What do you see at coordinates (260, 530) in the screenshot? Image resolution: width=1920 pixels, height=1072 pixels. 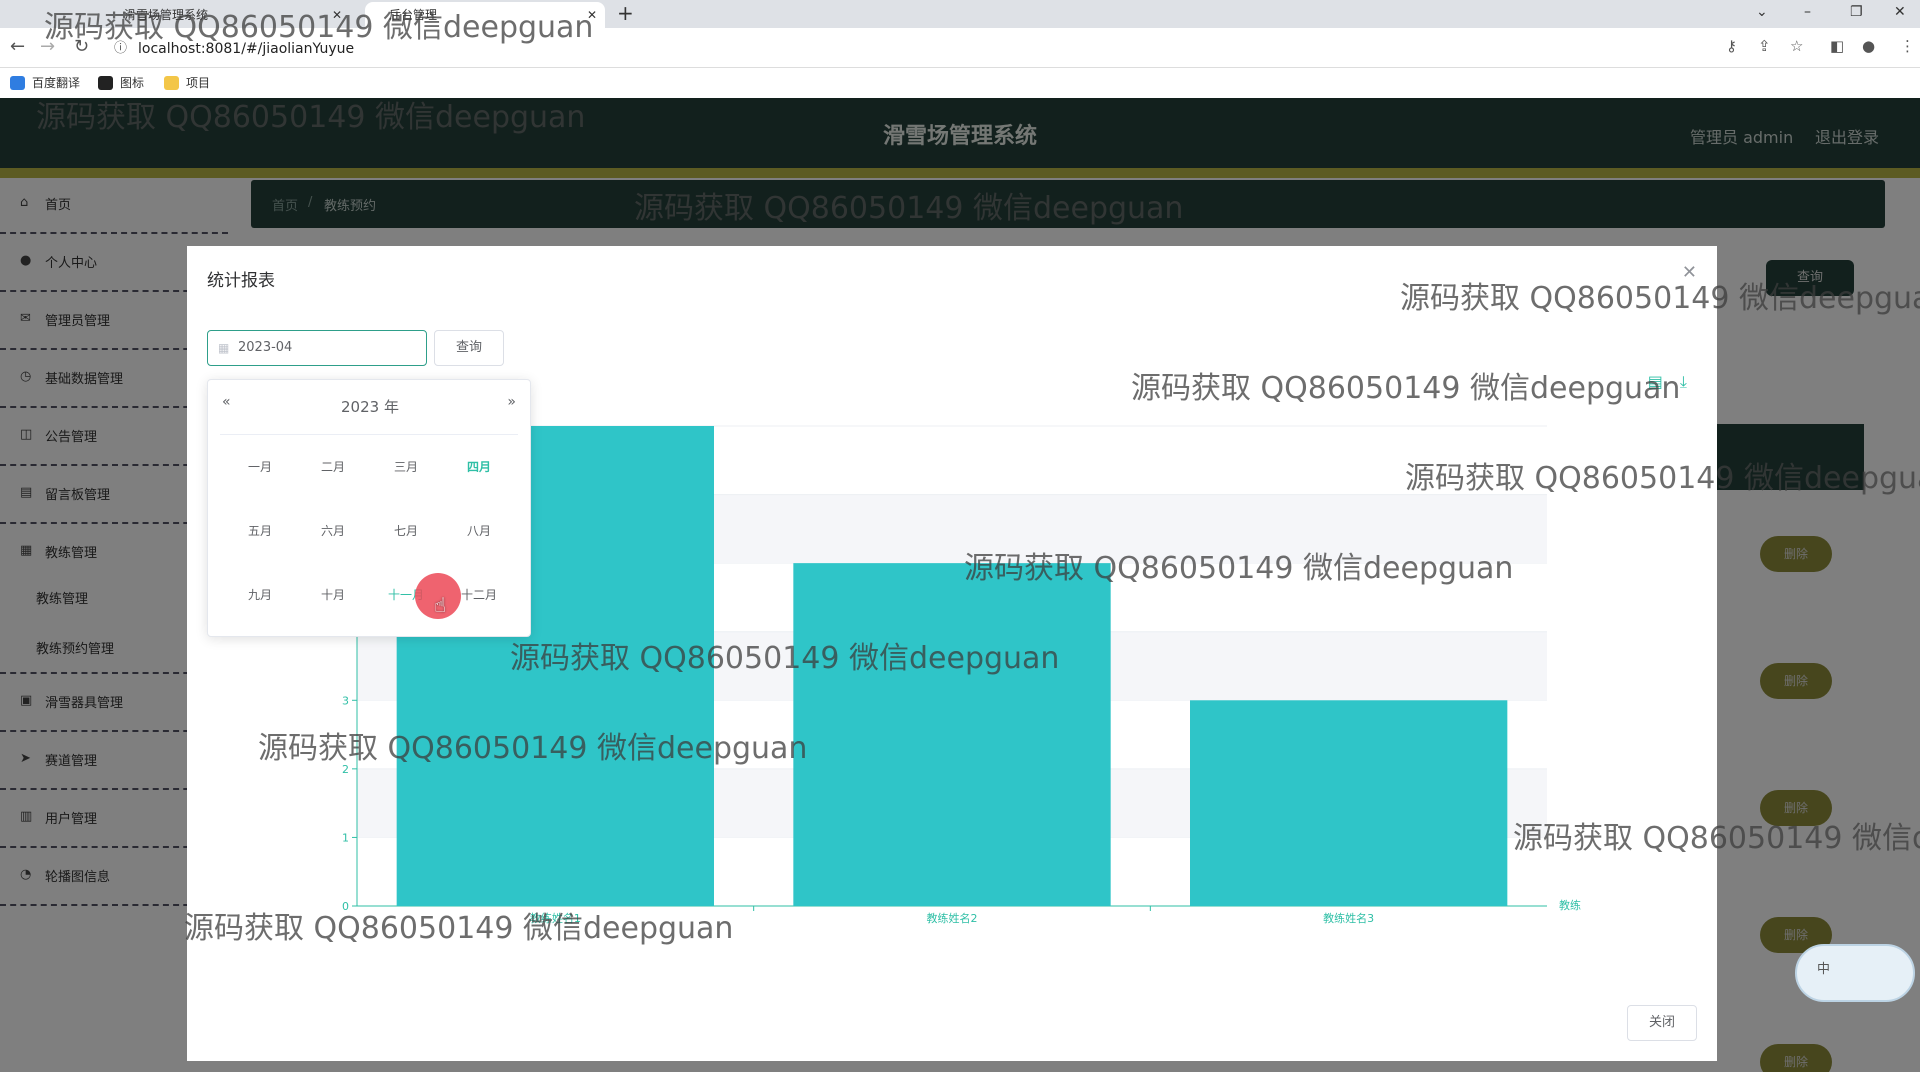 I see `month-option: 五月` at bounding box center [260, 530].